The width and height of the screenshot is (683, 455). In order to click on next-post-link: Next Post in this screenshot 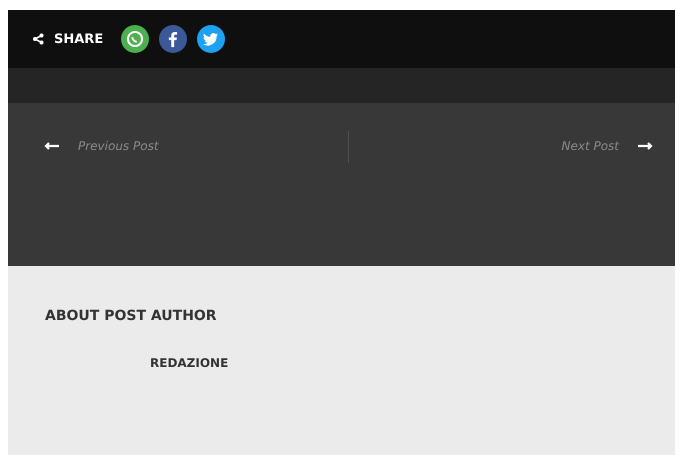, I will do `click(501, 146)`.